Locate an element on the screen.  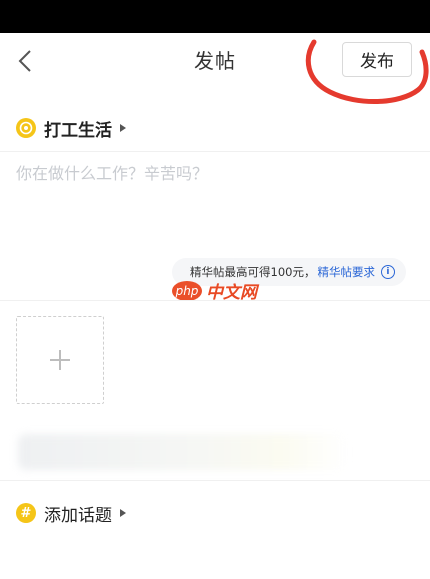
hashtag-icon: # is located at coordinates (26, 513).